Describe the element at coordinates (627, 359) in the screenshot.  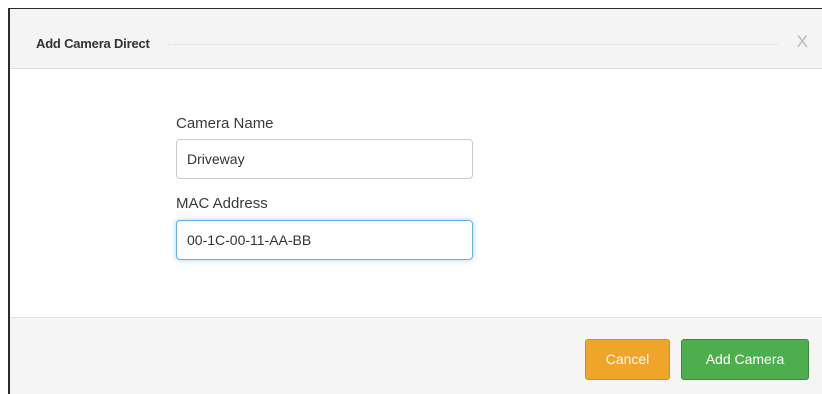
I see `cancel-button: Cancel` at that location.